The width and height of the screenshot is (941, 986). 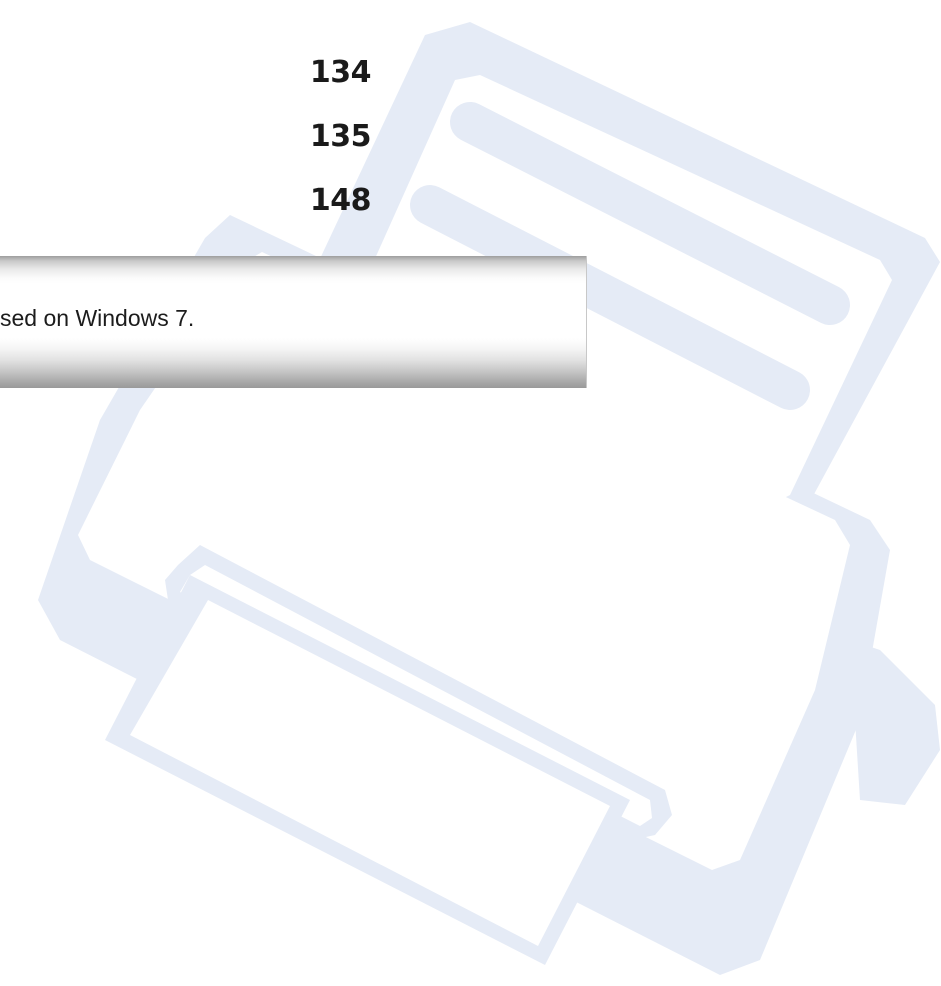 I want to click on page-number: 135, so click(x=311, y=137).